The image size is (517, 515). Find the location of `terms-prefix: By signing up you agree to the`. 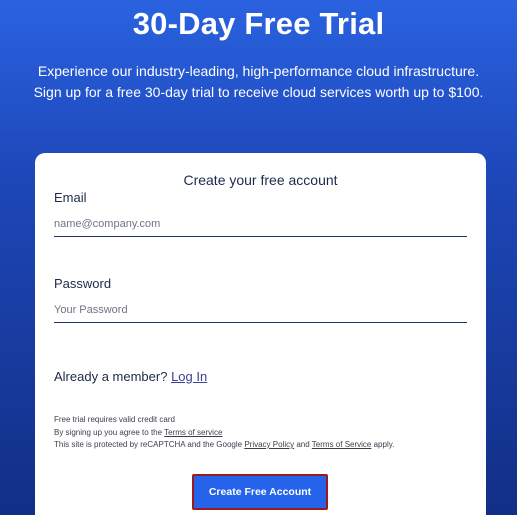

terms-prefix: By signing up you agree to the is located at coordinates (108, 432).